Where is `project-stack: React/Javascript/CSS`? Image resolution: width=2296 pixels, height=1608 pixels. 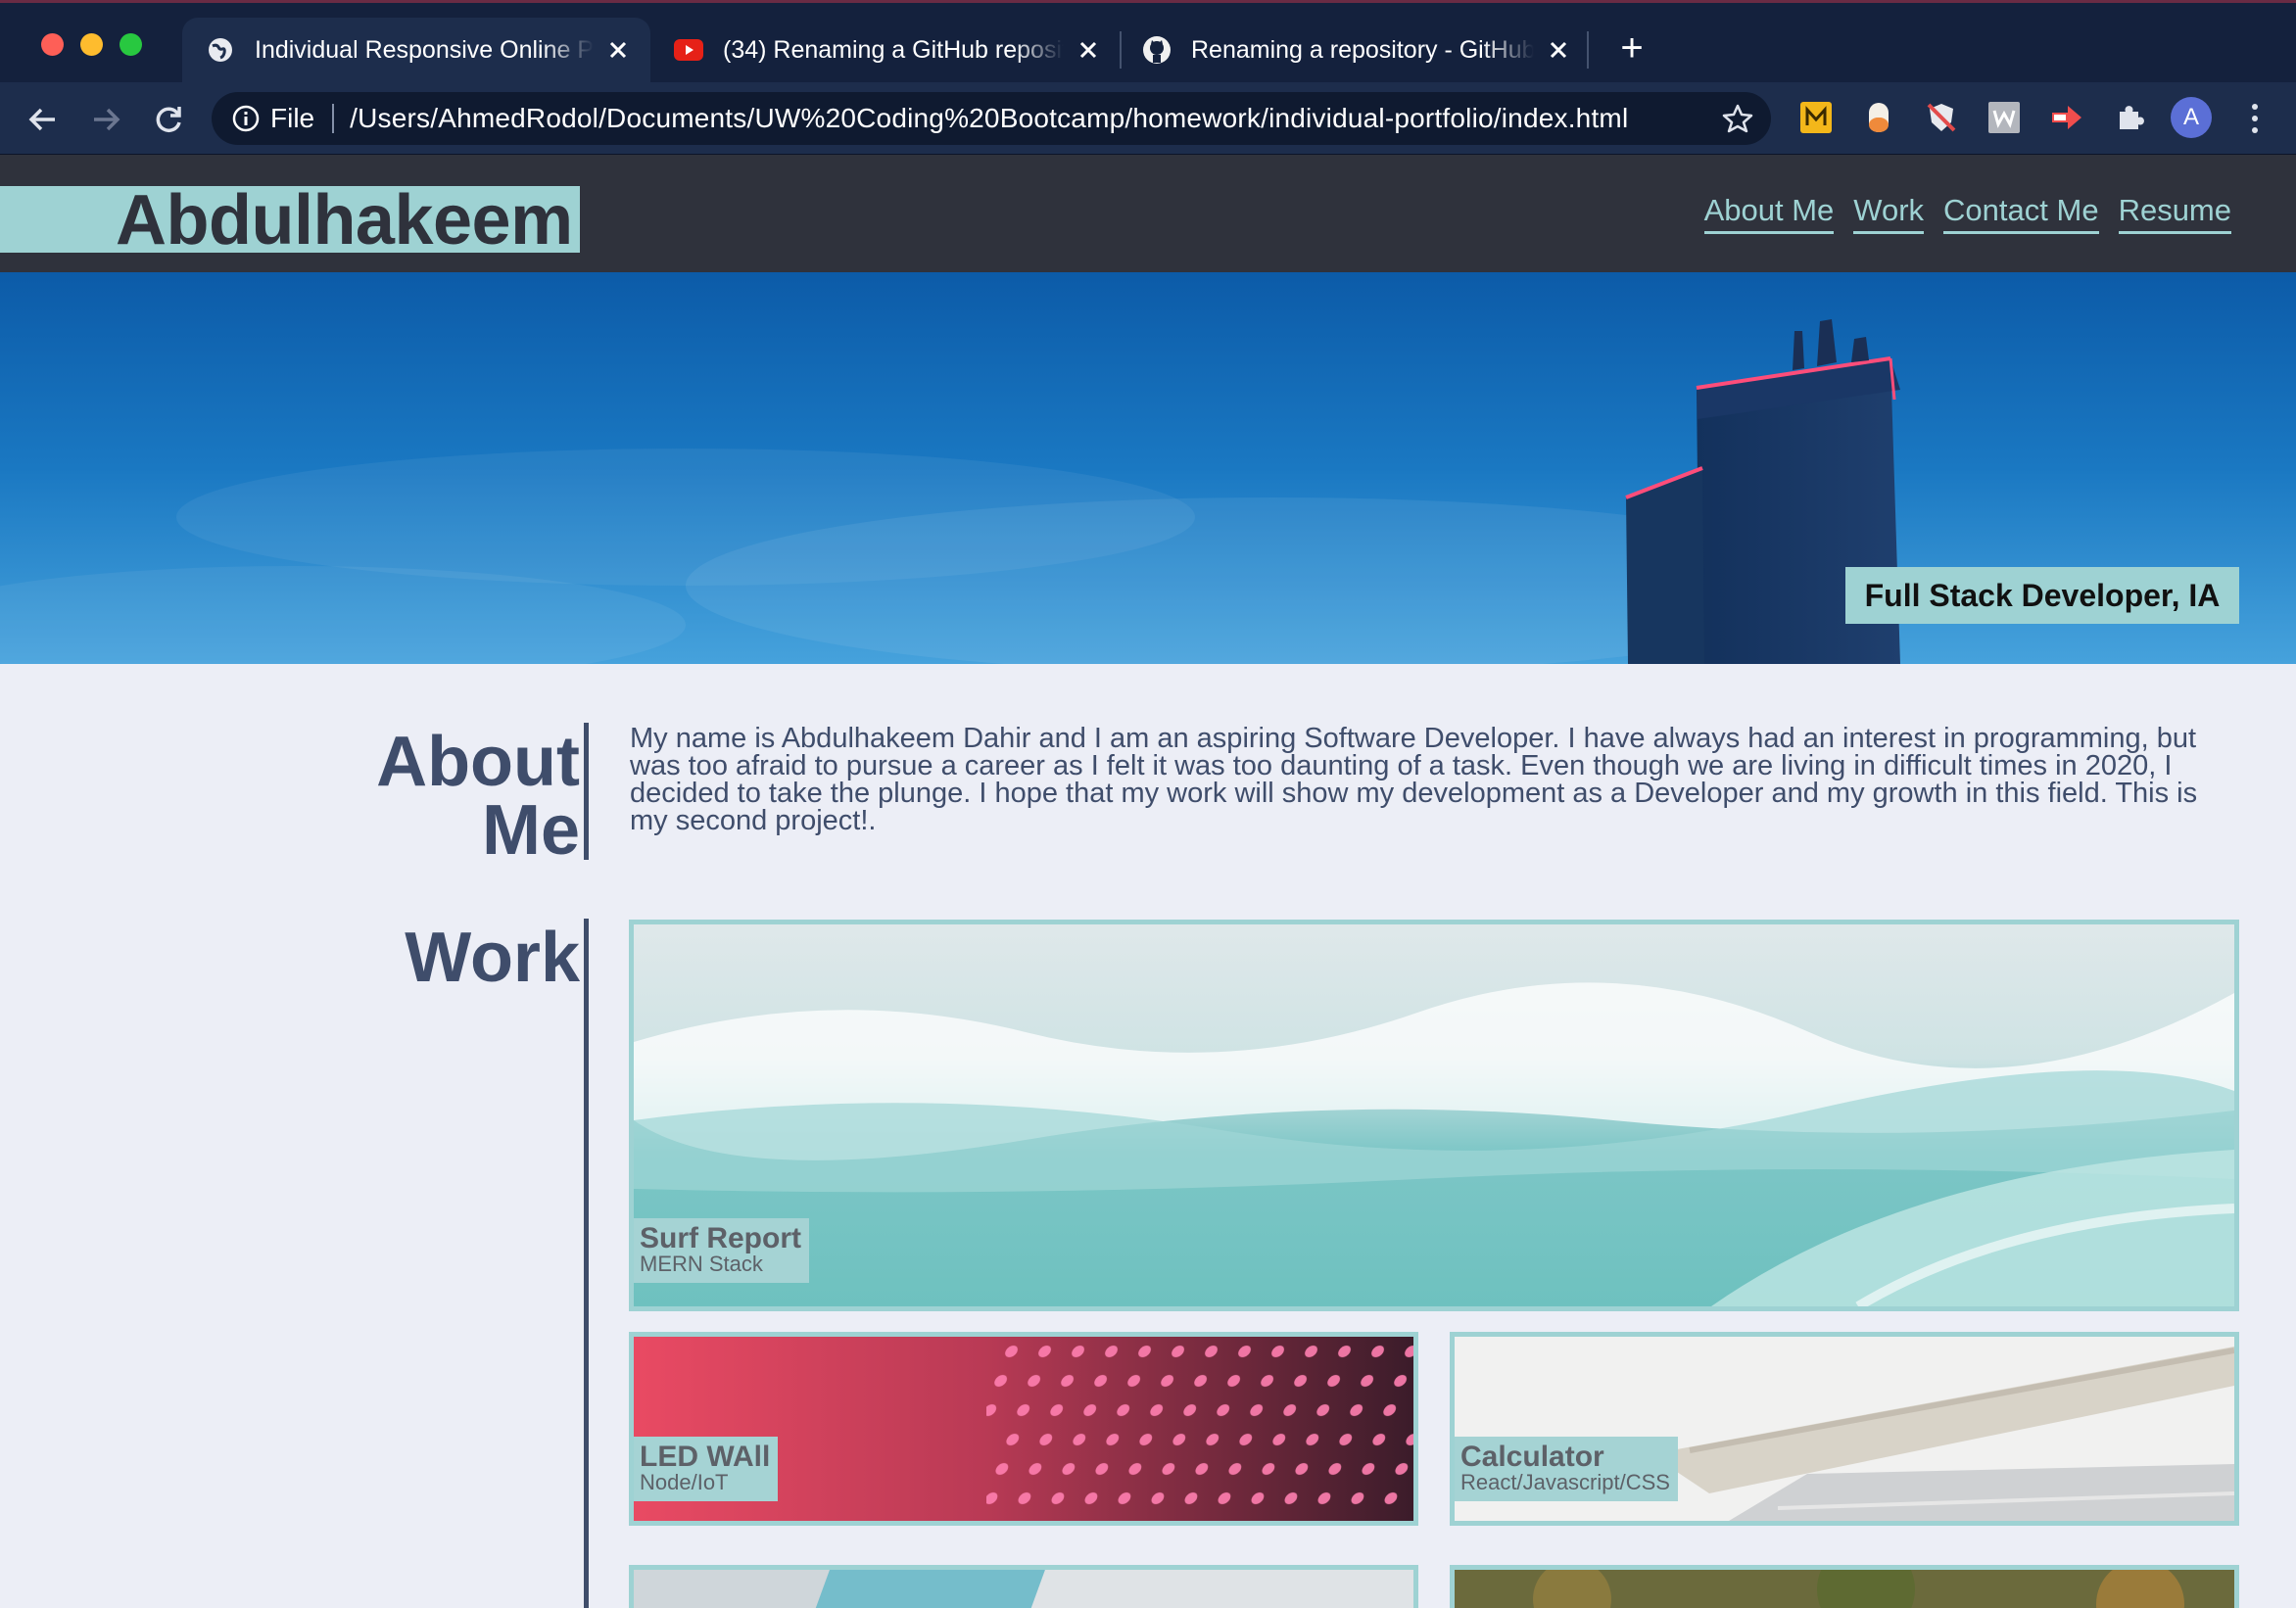
project-stack: React/Javascript/CSS is located at coordinates (1565, 1482).